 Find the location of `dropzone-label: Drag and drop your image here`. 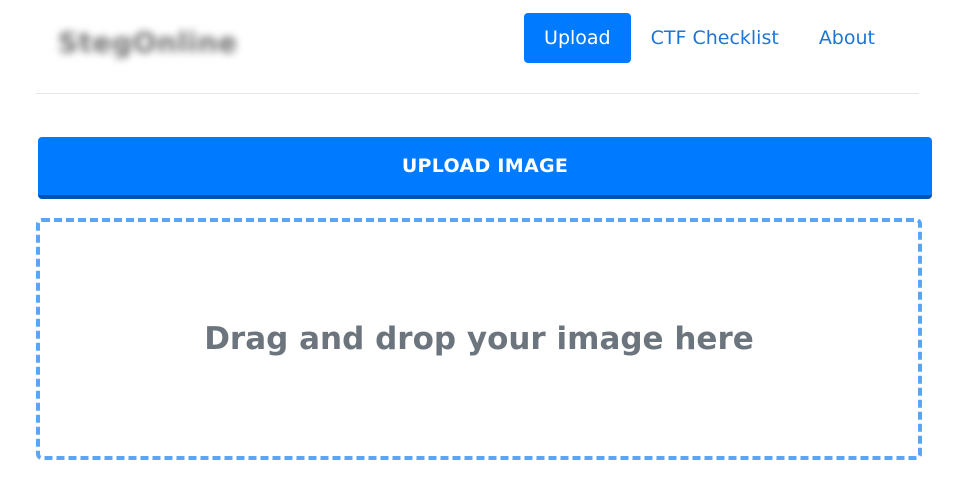

dropzone-label: Drag and drop your image here is located at coordinates (479, 339).